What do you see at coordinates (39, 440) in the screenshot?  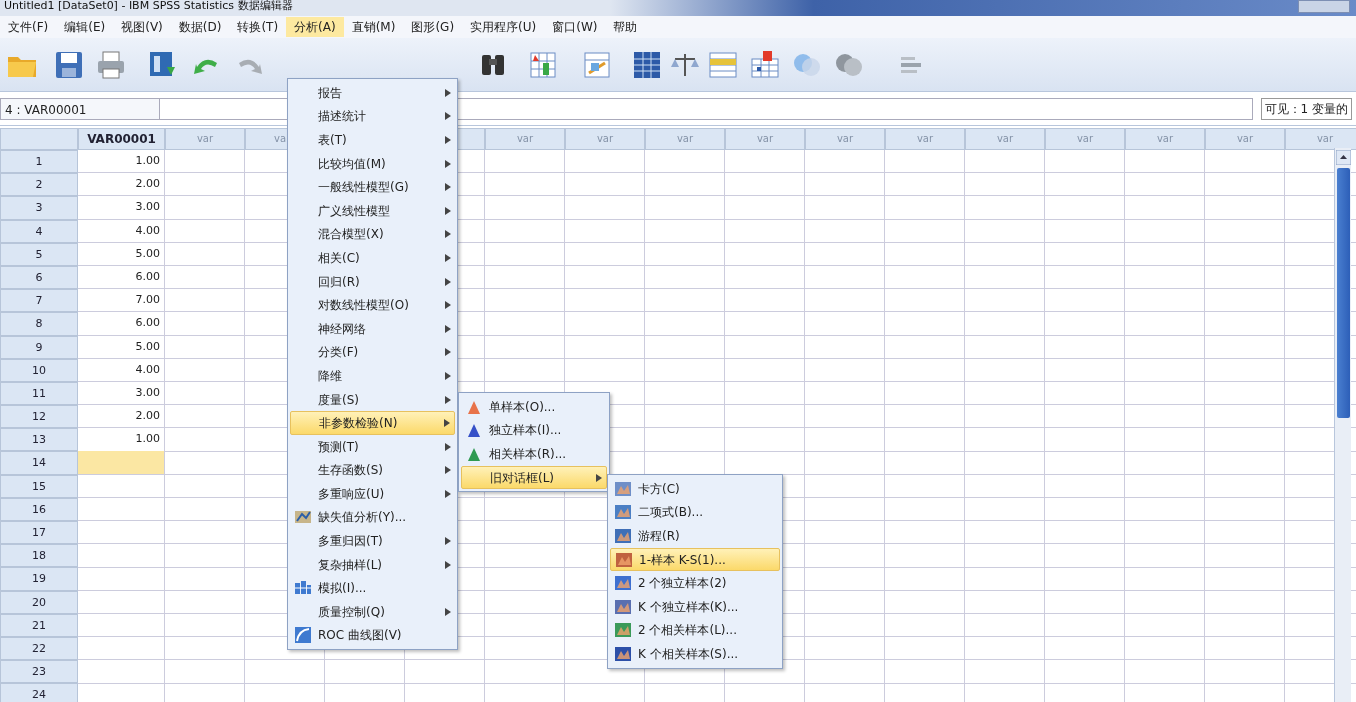 I see `row-header: 13` at bounding box center [39, 440].